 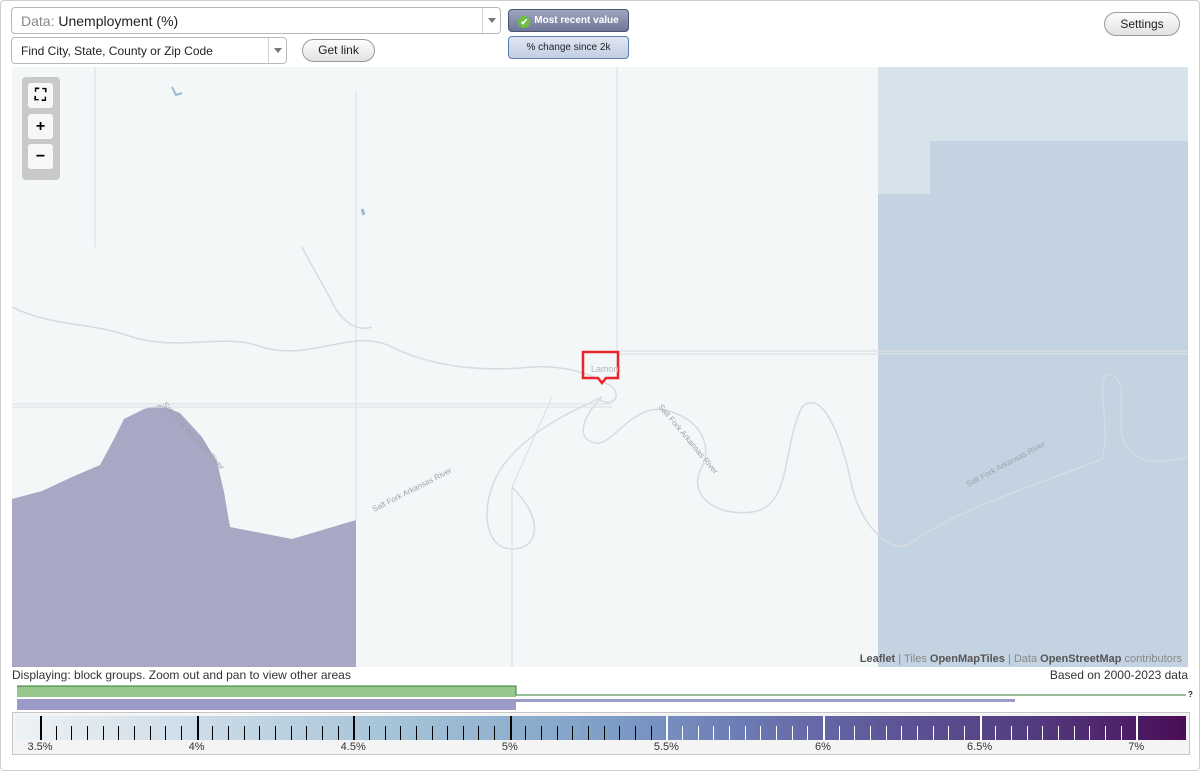 I want to click on zoom-in-button: +, so click(x=40, y=126).